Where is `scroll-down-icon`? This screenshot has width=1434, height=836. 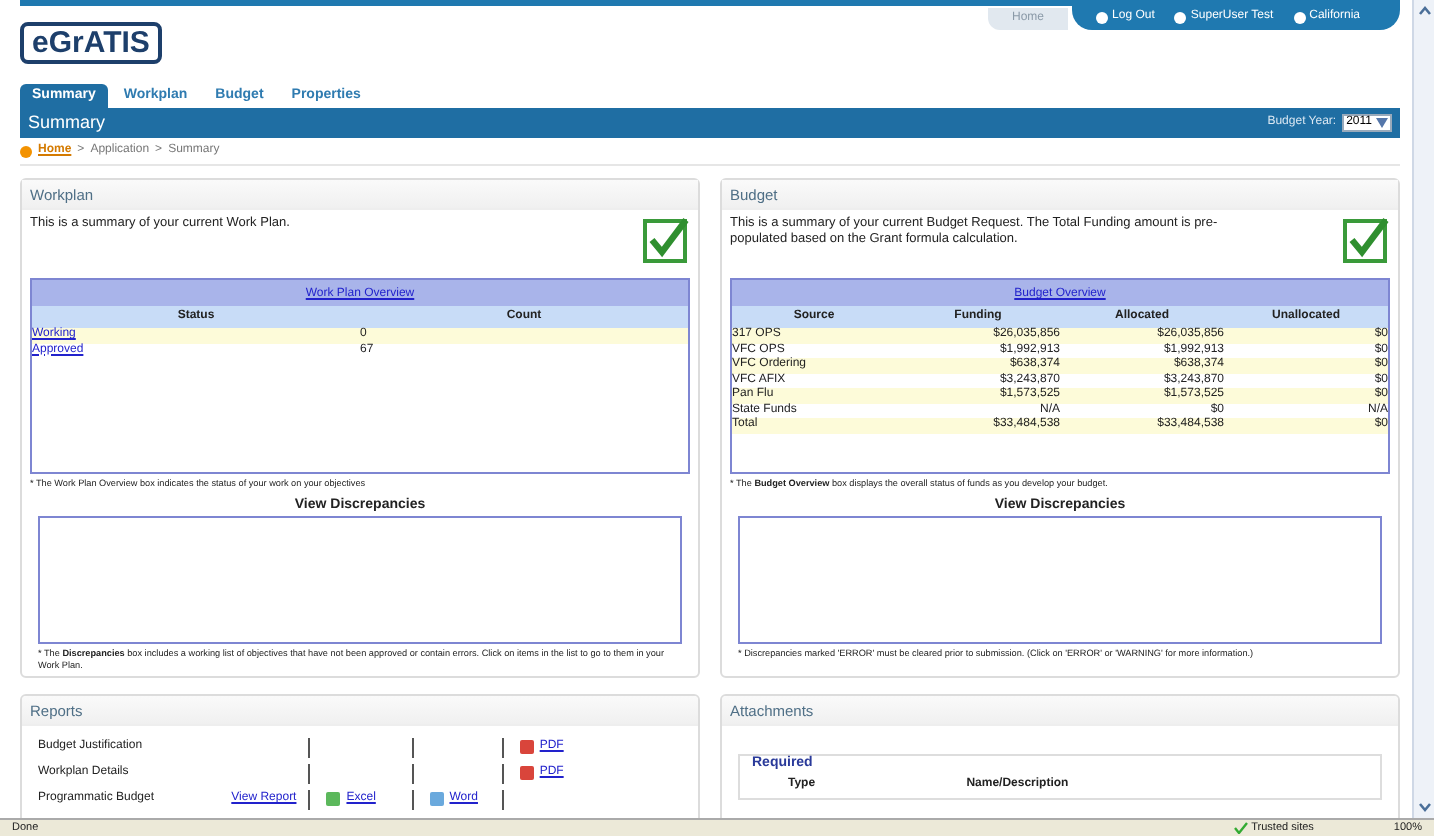 scroll-down-icon is located at coordinates (1424, 807).